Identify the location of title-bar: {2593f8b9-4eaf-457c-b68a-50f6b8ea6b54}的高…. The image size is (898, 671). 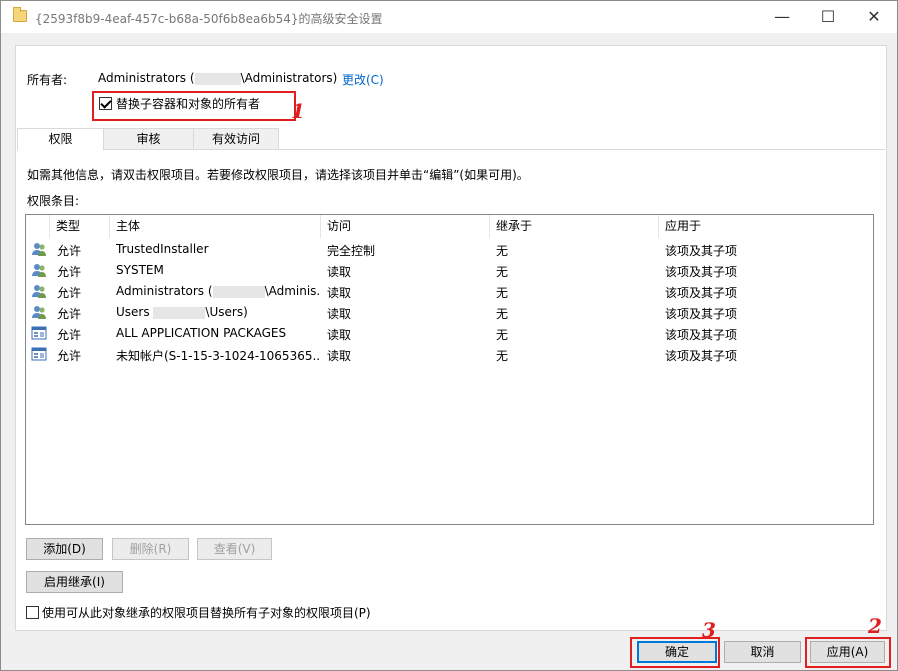
(449, 17).